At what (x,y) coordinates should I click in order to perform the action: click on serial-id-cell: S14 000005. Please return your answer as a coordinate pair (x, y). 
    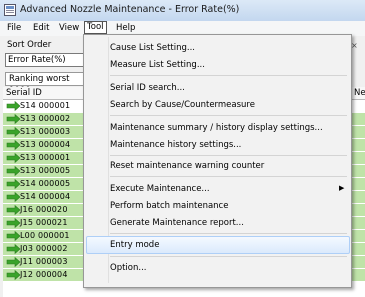
    Looking at the image, I should click on (45, 183).